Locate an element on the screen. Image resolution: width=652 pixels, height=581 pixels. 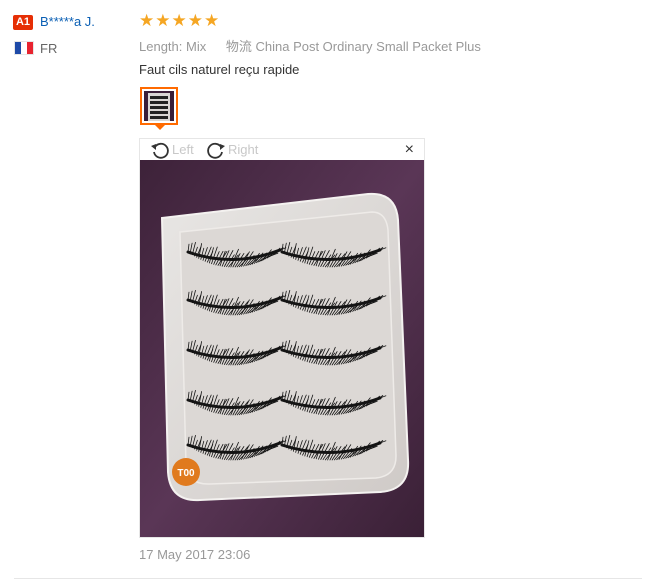
rotate-left-button: Left is located at coordinates (172, 149).